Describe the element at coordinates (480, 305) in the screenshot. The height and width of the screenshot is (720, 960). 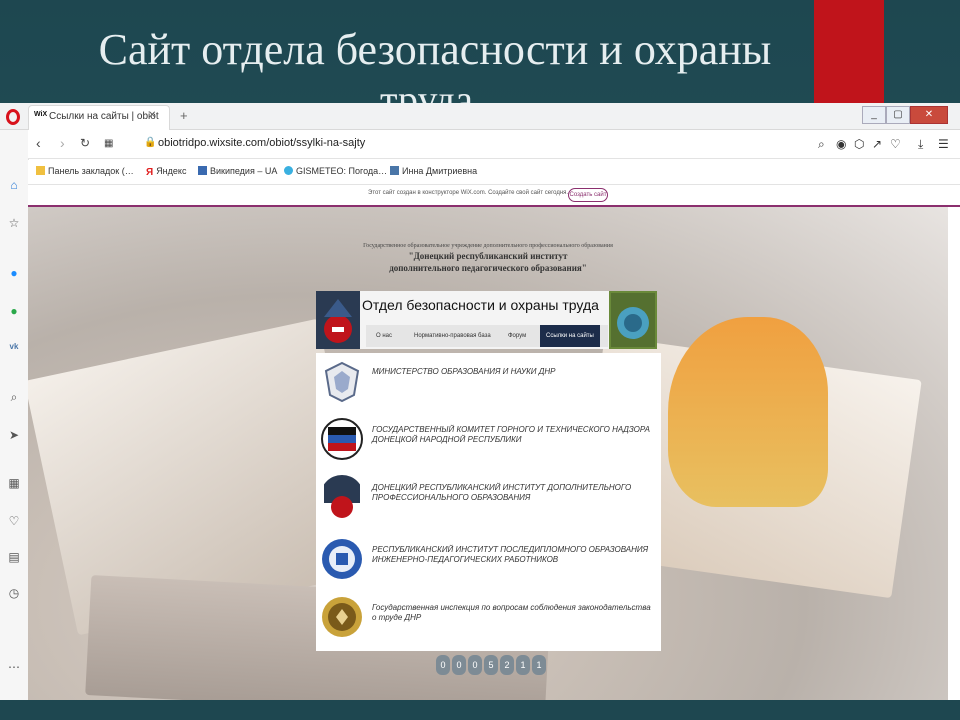
I see `site-title: Отдел безопасности и охраны труда` at that location.